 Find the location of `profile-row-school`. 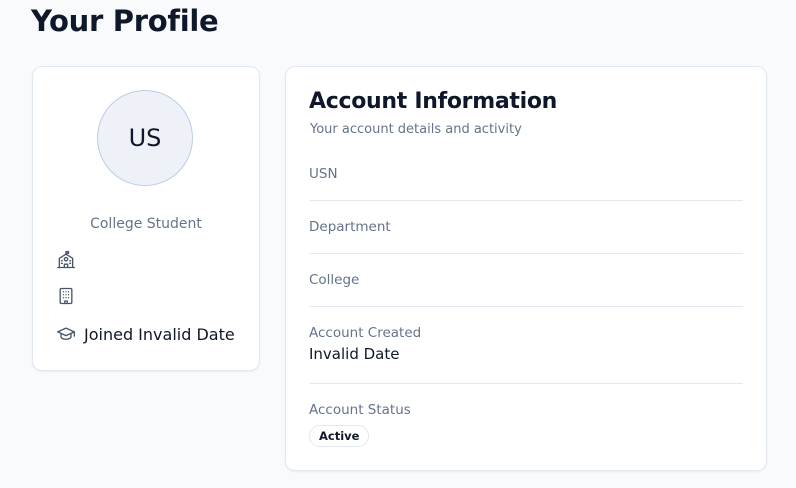

profile-row-school is located at coordinates (70, 260).